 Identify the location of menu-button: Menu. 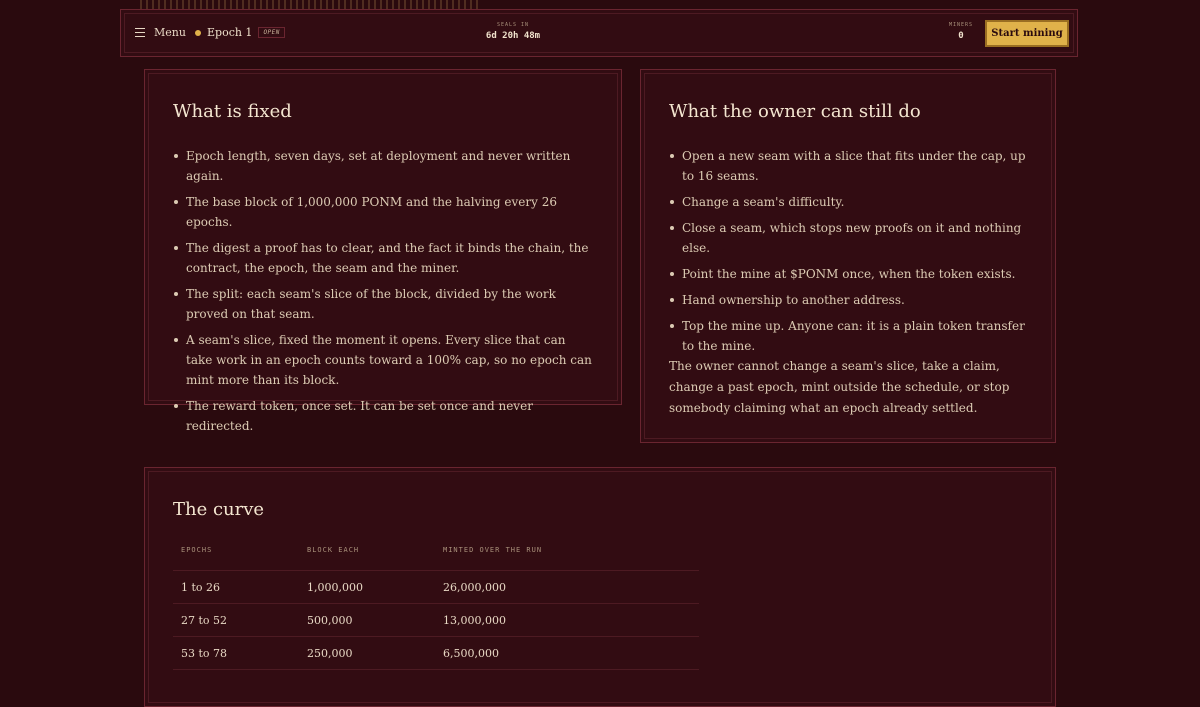
(160, 32).